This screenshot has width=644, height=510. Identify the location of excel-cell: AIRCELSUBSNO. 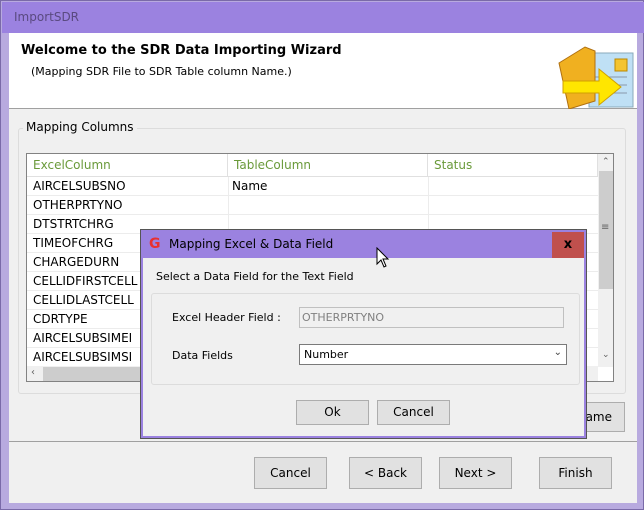
(79, 186).